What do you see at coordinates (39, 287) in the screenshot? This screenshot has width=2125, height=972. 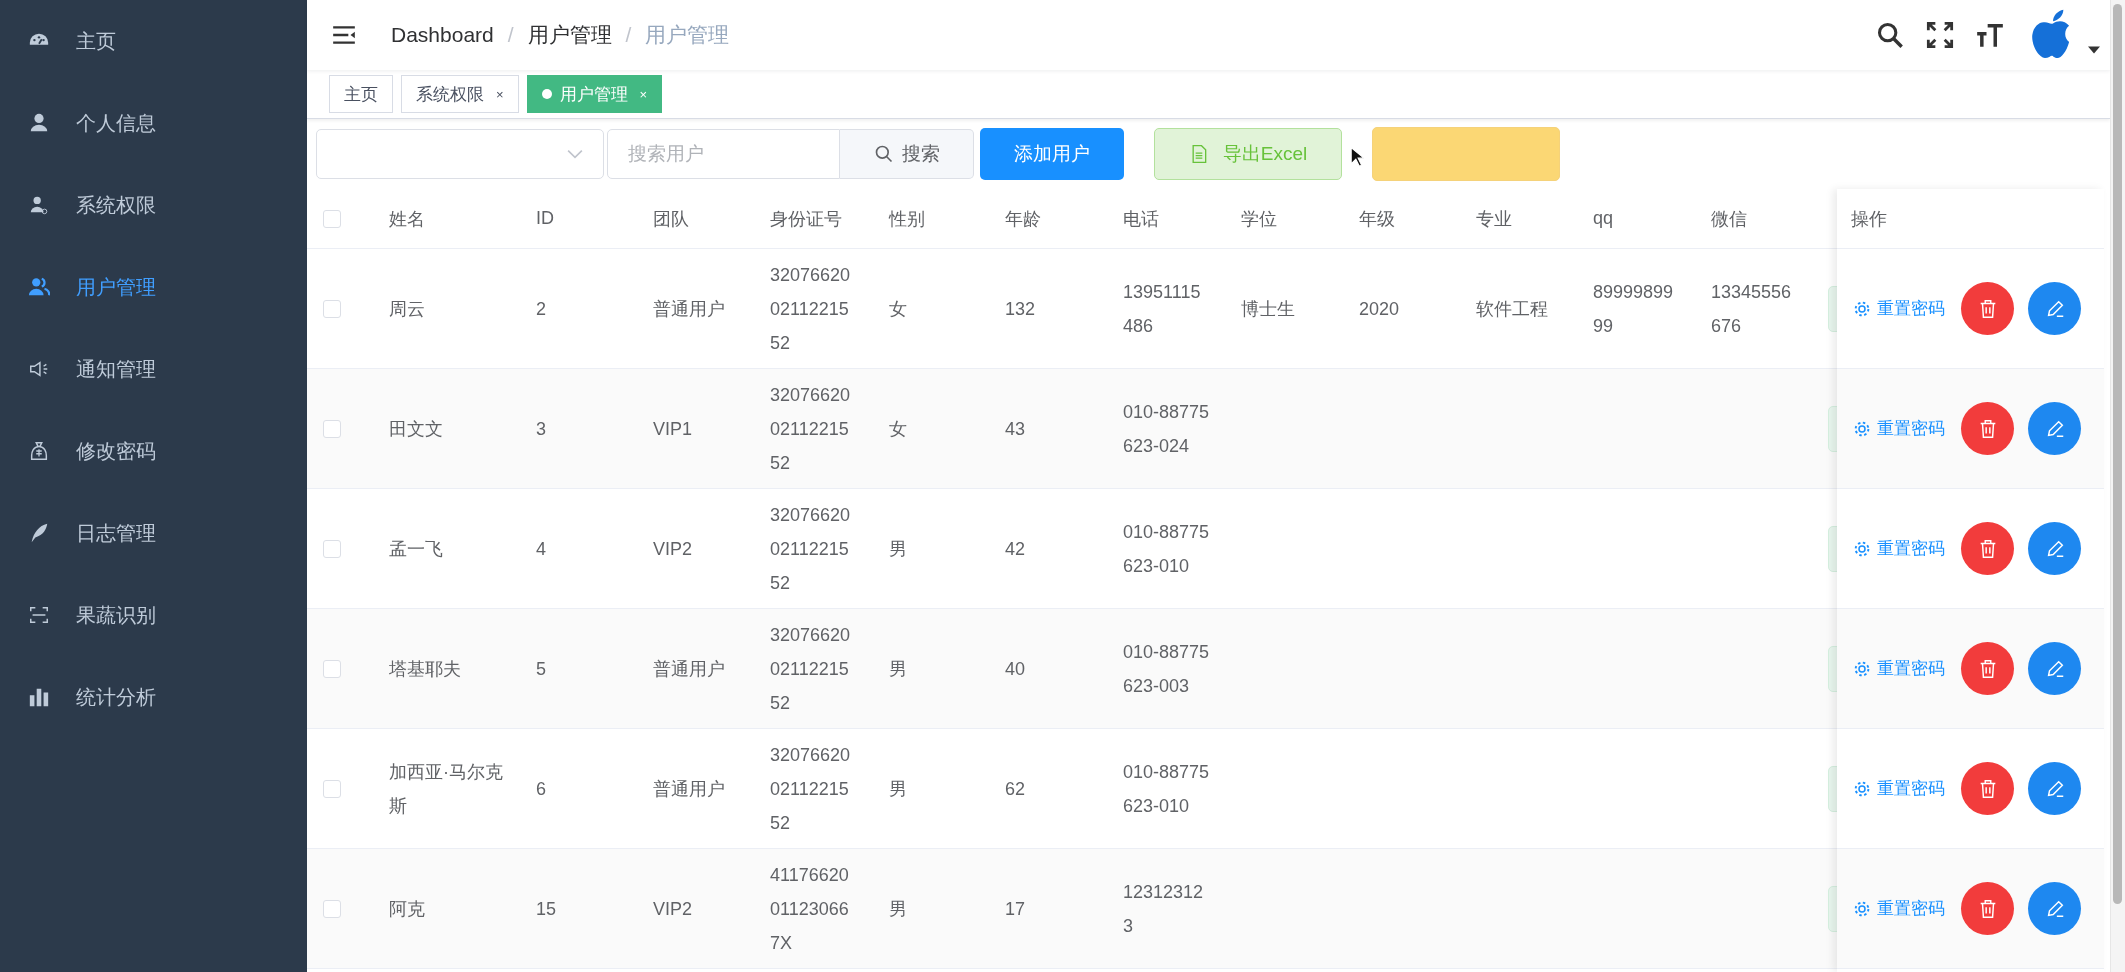 I see `users-icon` at bounding box center [39, 287].